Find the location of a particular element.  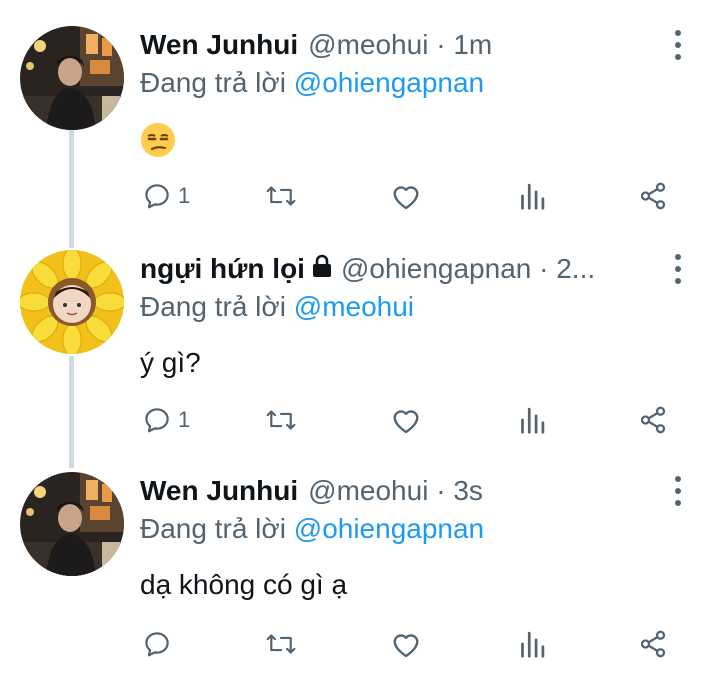

tweet-actions is located at coordinates (410, 644).